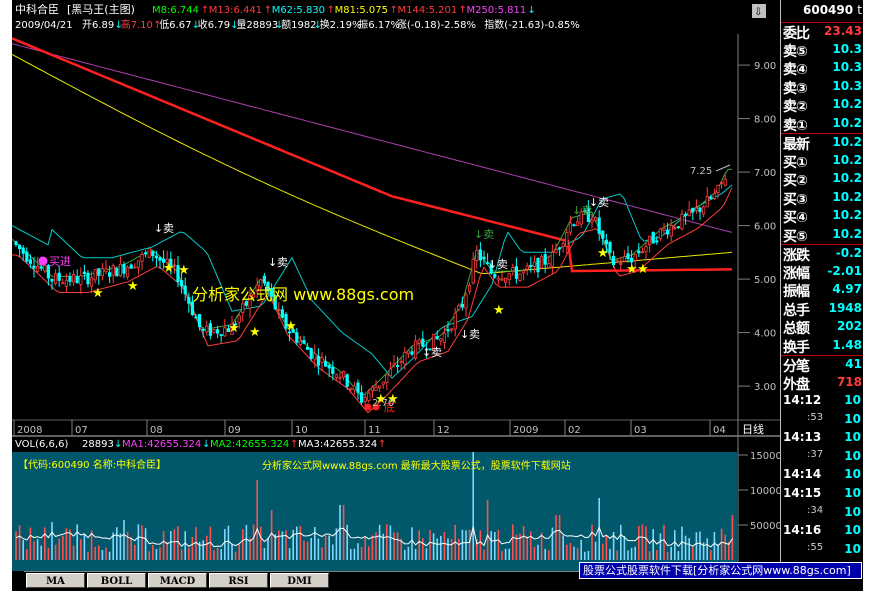 This screenshot has height=601, width=869. What do you see at coordinates (848, 253) in the screenshot?
I see `quote-value: -0.2` at bounding box center [848, 253].